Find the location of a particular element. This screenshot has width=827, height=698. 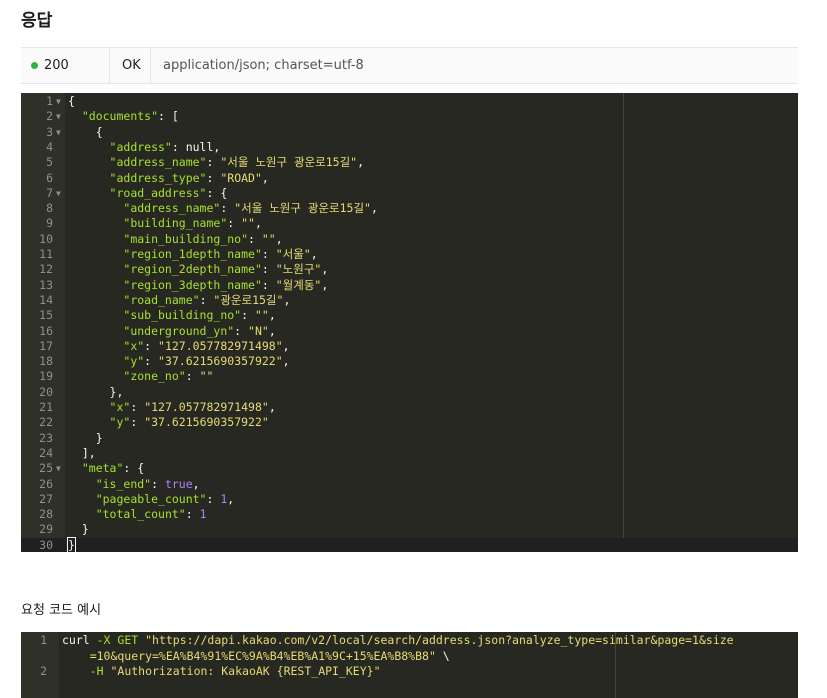

code-text: "total_count": 1 is located at coordinates (151, 514).